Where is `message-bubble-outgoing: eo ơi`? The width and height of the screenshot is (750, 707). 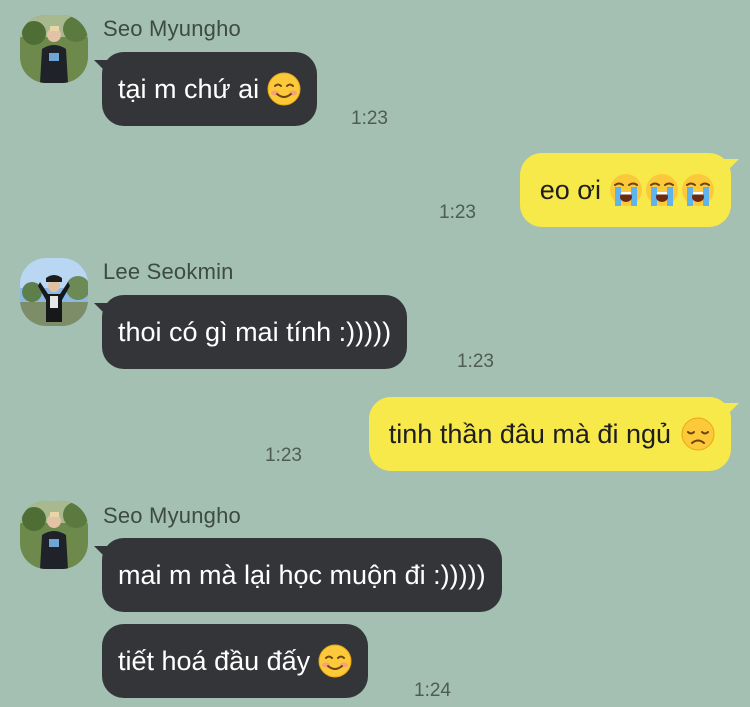 message-bubble-outgoing: eo ơi is located at coordinates (629, 190).